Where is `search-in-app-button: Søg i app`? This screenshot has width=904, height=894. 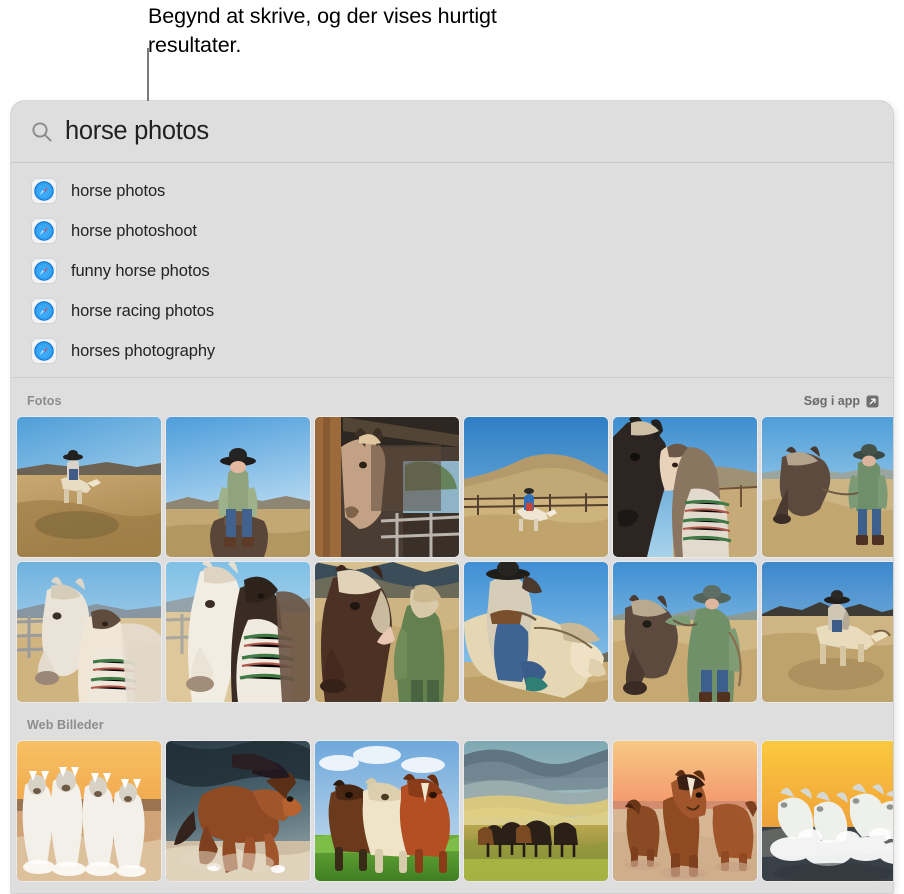
search-in-app-button: Søg i app is located at coordinates (841, 401).